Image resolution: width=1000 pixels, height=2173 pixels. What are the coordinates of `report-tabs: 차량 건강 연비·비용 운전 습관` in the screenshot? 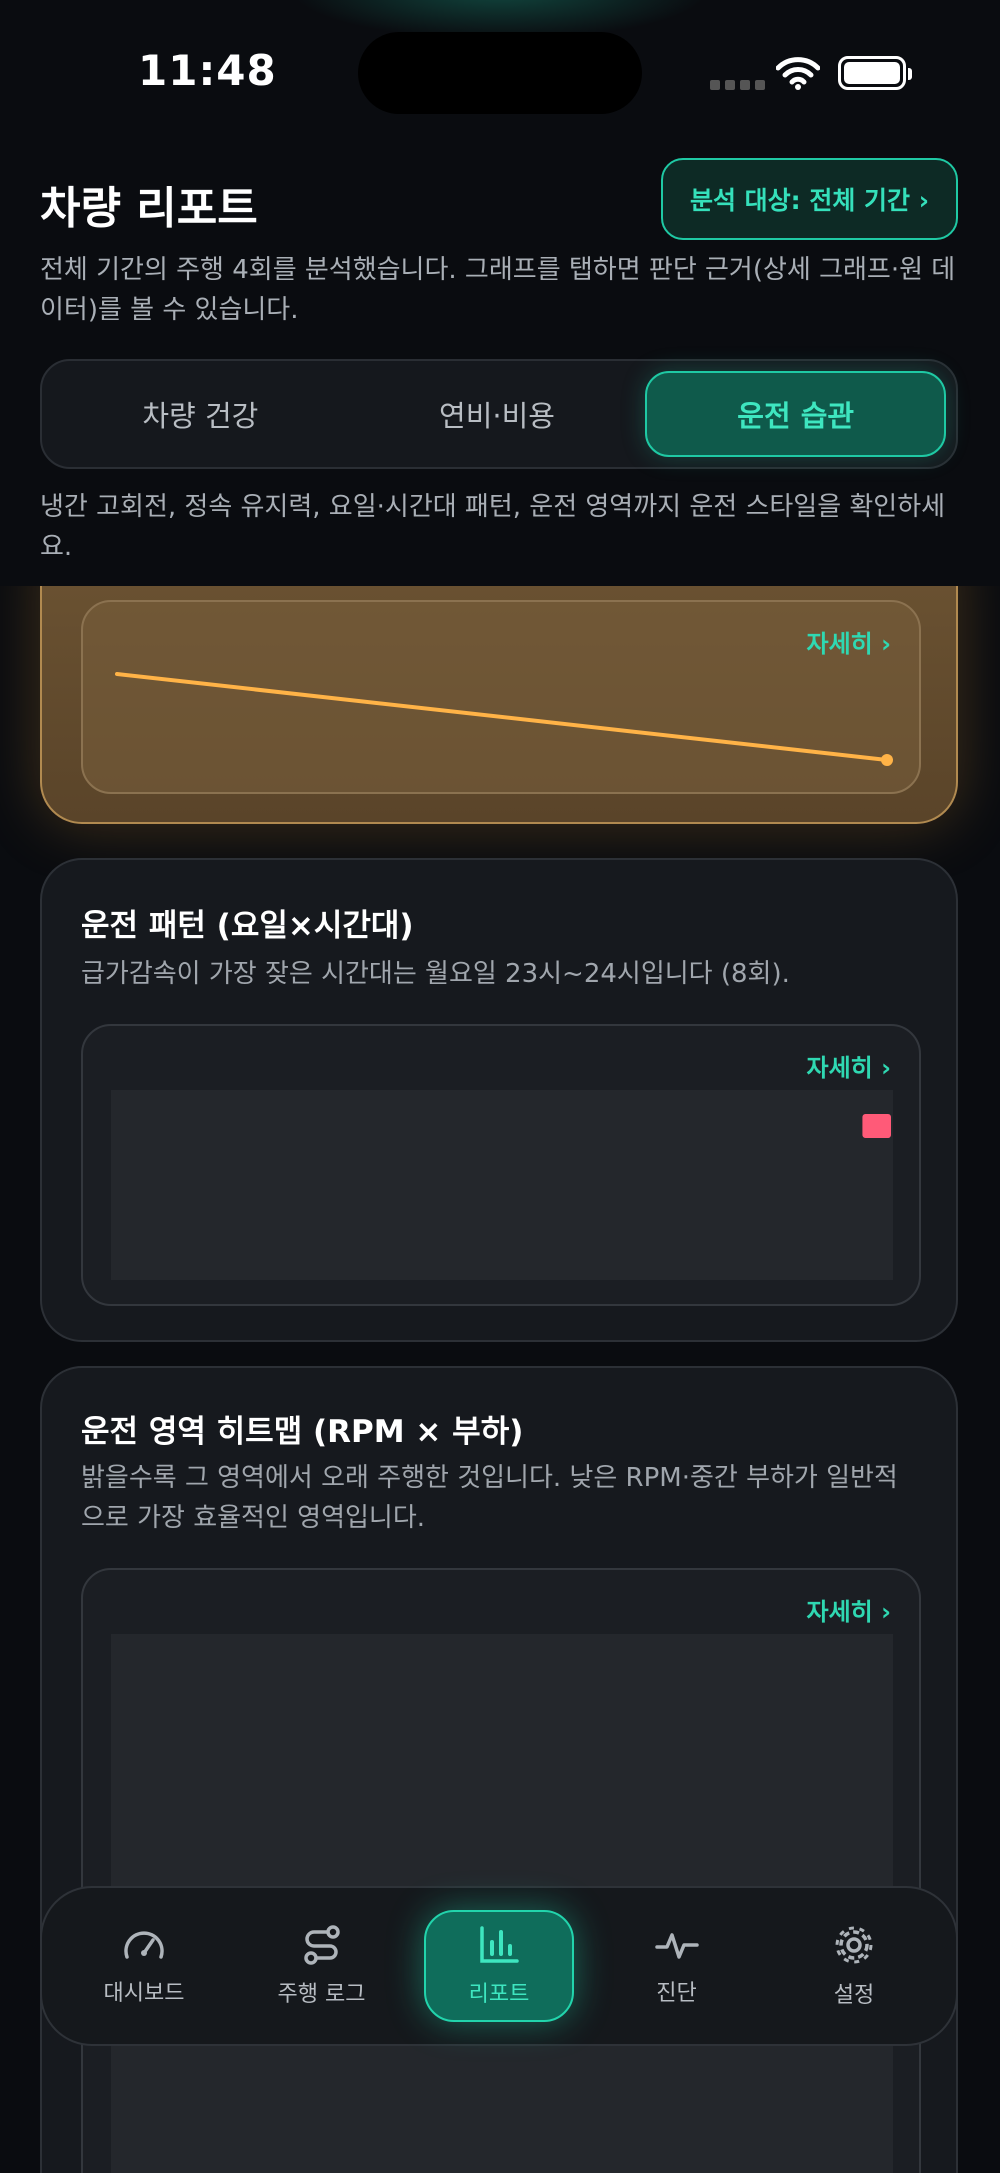 It's located at (499, 414).